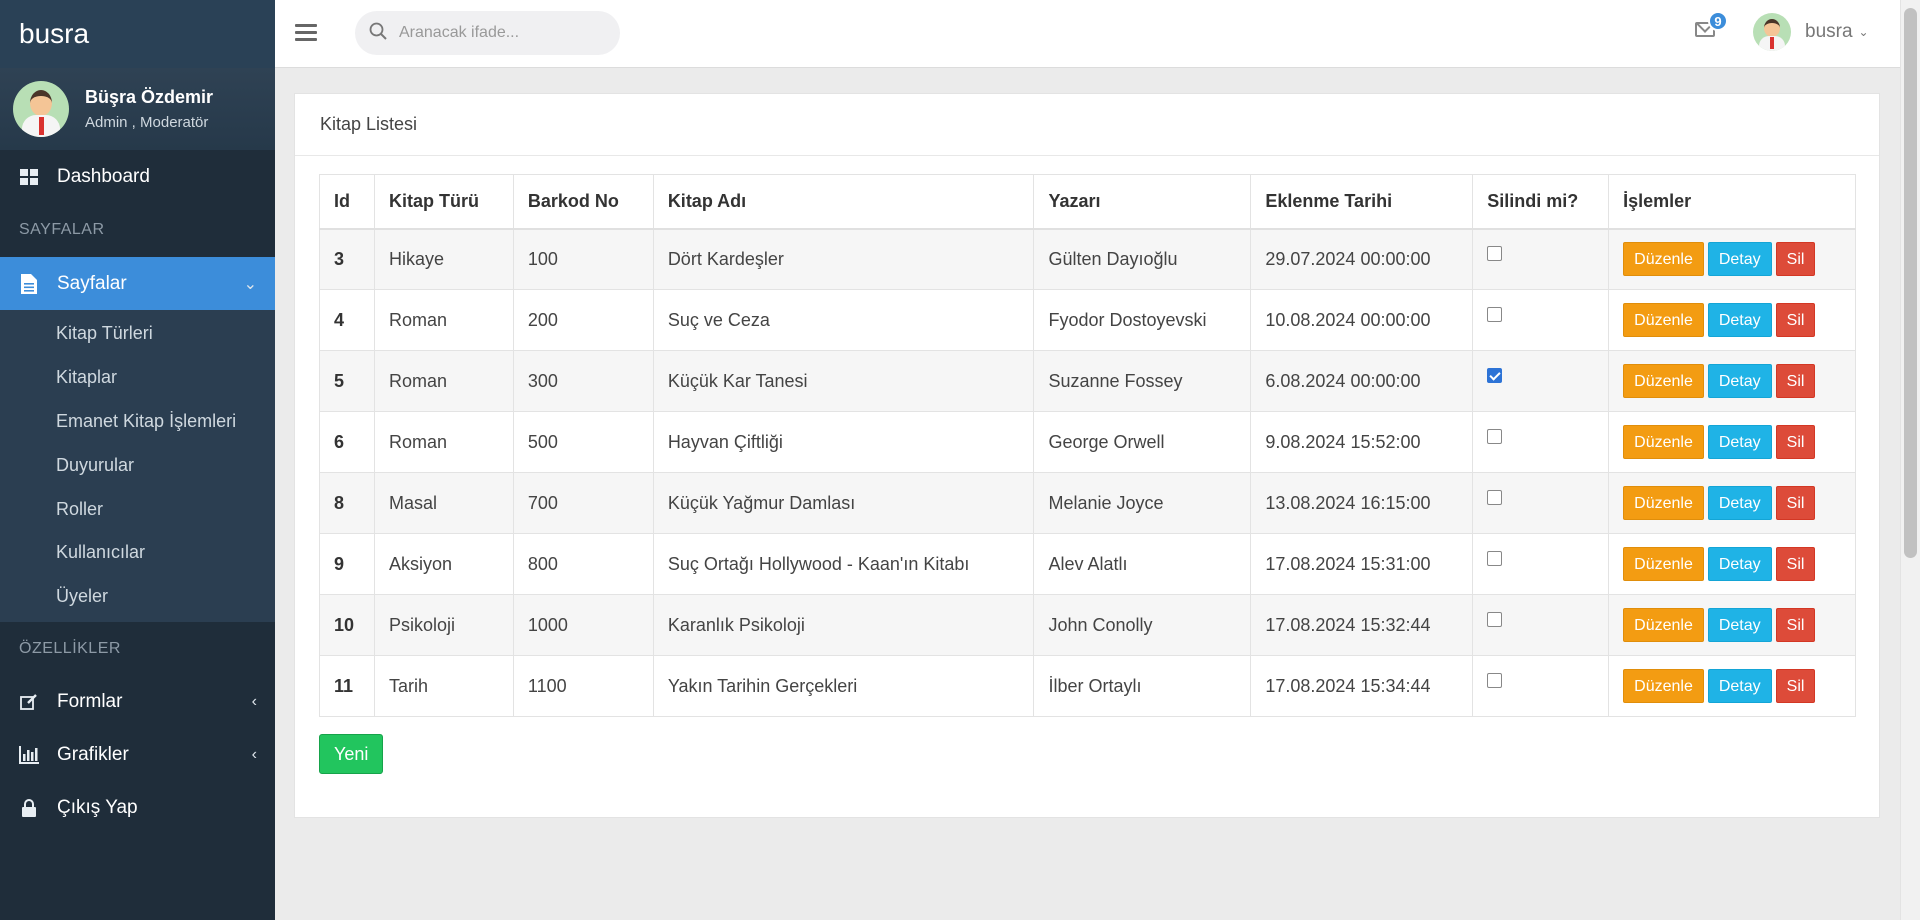 This screenshot has height=920, width=1920. I want to click on cell-id: 3, so click(347, 259).